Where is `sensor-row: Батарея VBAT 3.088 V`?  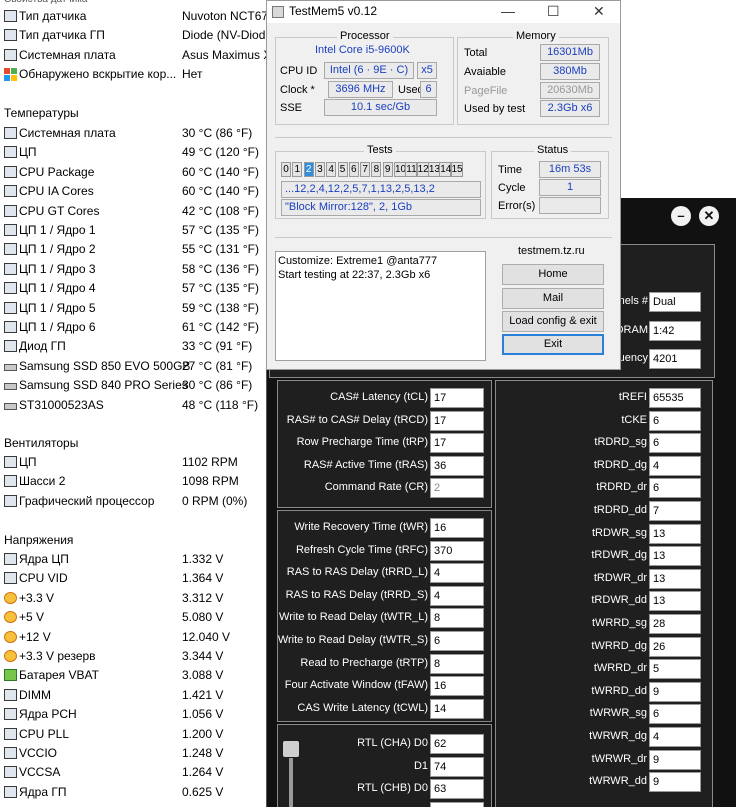
sensor-row: Батарея VBAT 3.088 V is located at coordinates (134, 675).